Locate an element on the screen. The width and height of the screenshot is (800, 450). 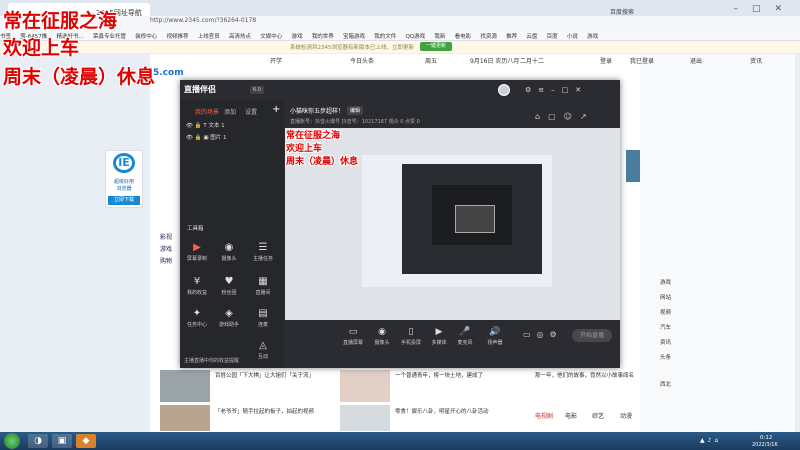
ie-icon: IE is located at coordinates (124, 163).